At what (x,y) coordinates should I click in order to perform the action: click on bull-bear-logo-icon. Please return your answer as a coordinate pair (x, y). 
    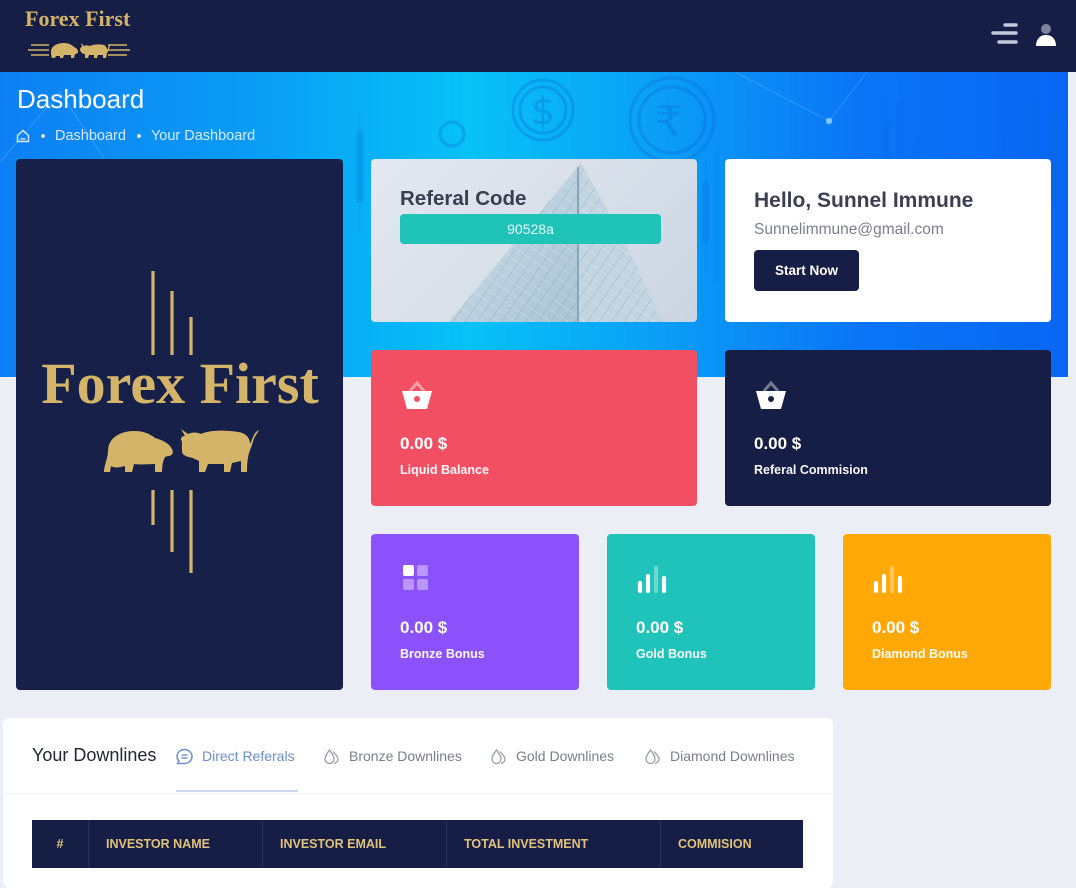
    Looking at the image, I should click on (79, 50).